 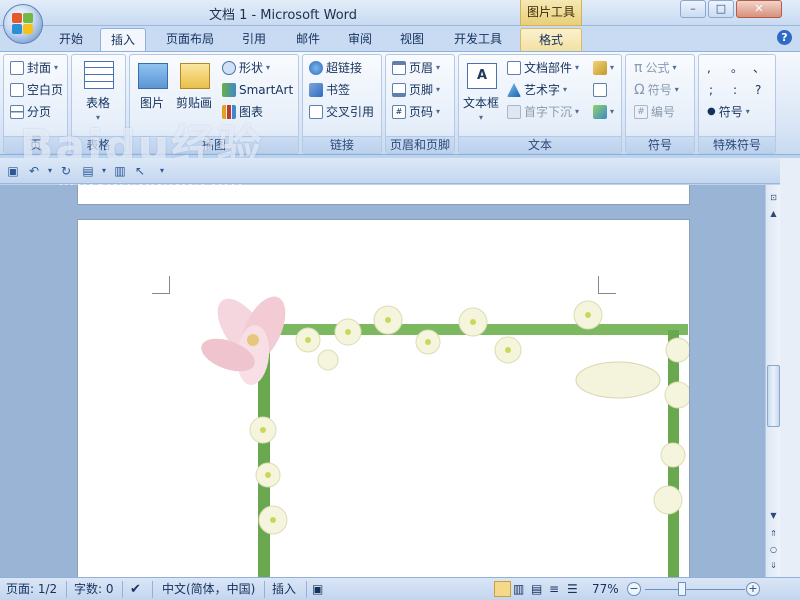 I want to click on scroll-thumb, so click(x=773, y=396).